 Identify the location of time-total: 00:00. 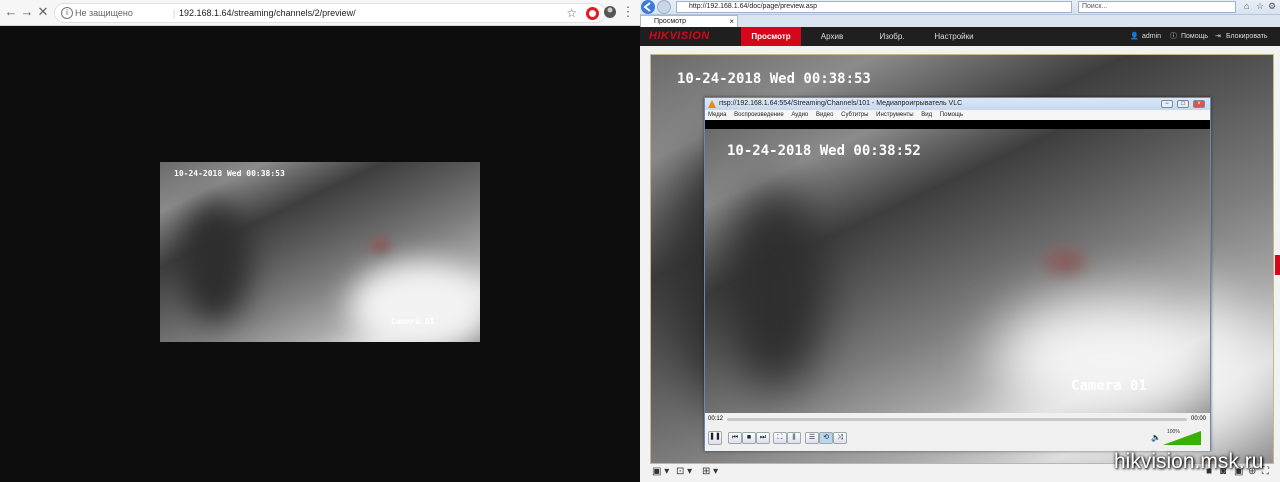
(1199, 419).